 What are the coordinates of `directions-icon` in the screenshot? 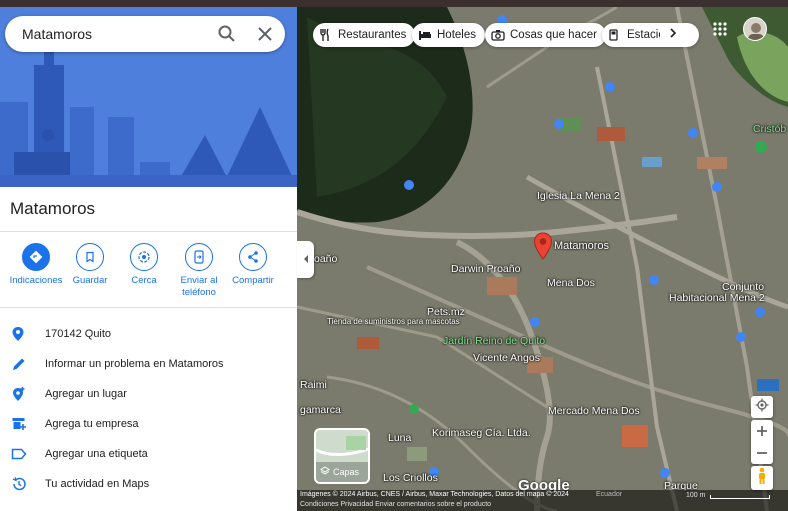 It's located at (36, 257).